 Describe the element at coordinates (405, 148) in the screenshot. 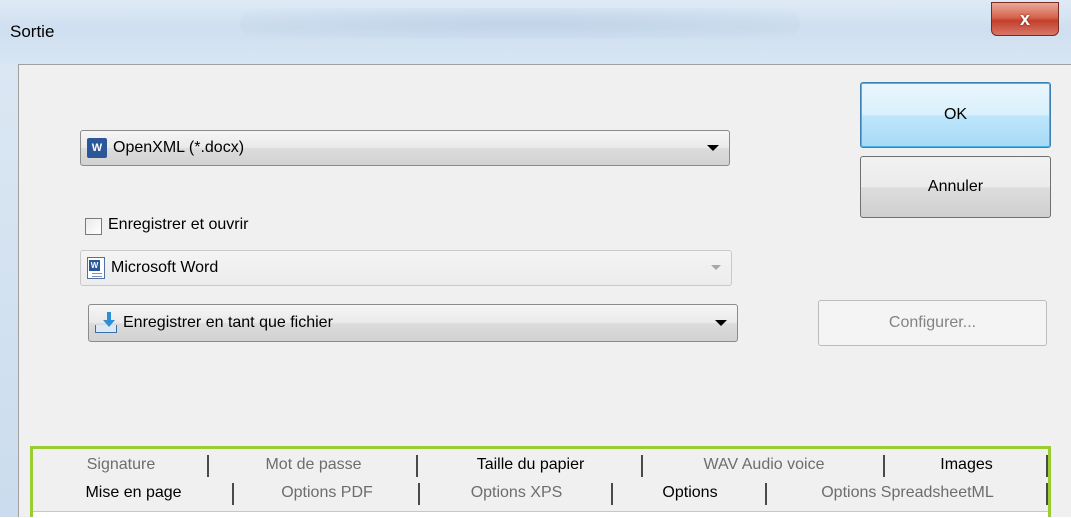

I see `format-dropdown: W OpenXML (*.docx)` at that location.